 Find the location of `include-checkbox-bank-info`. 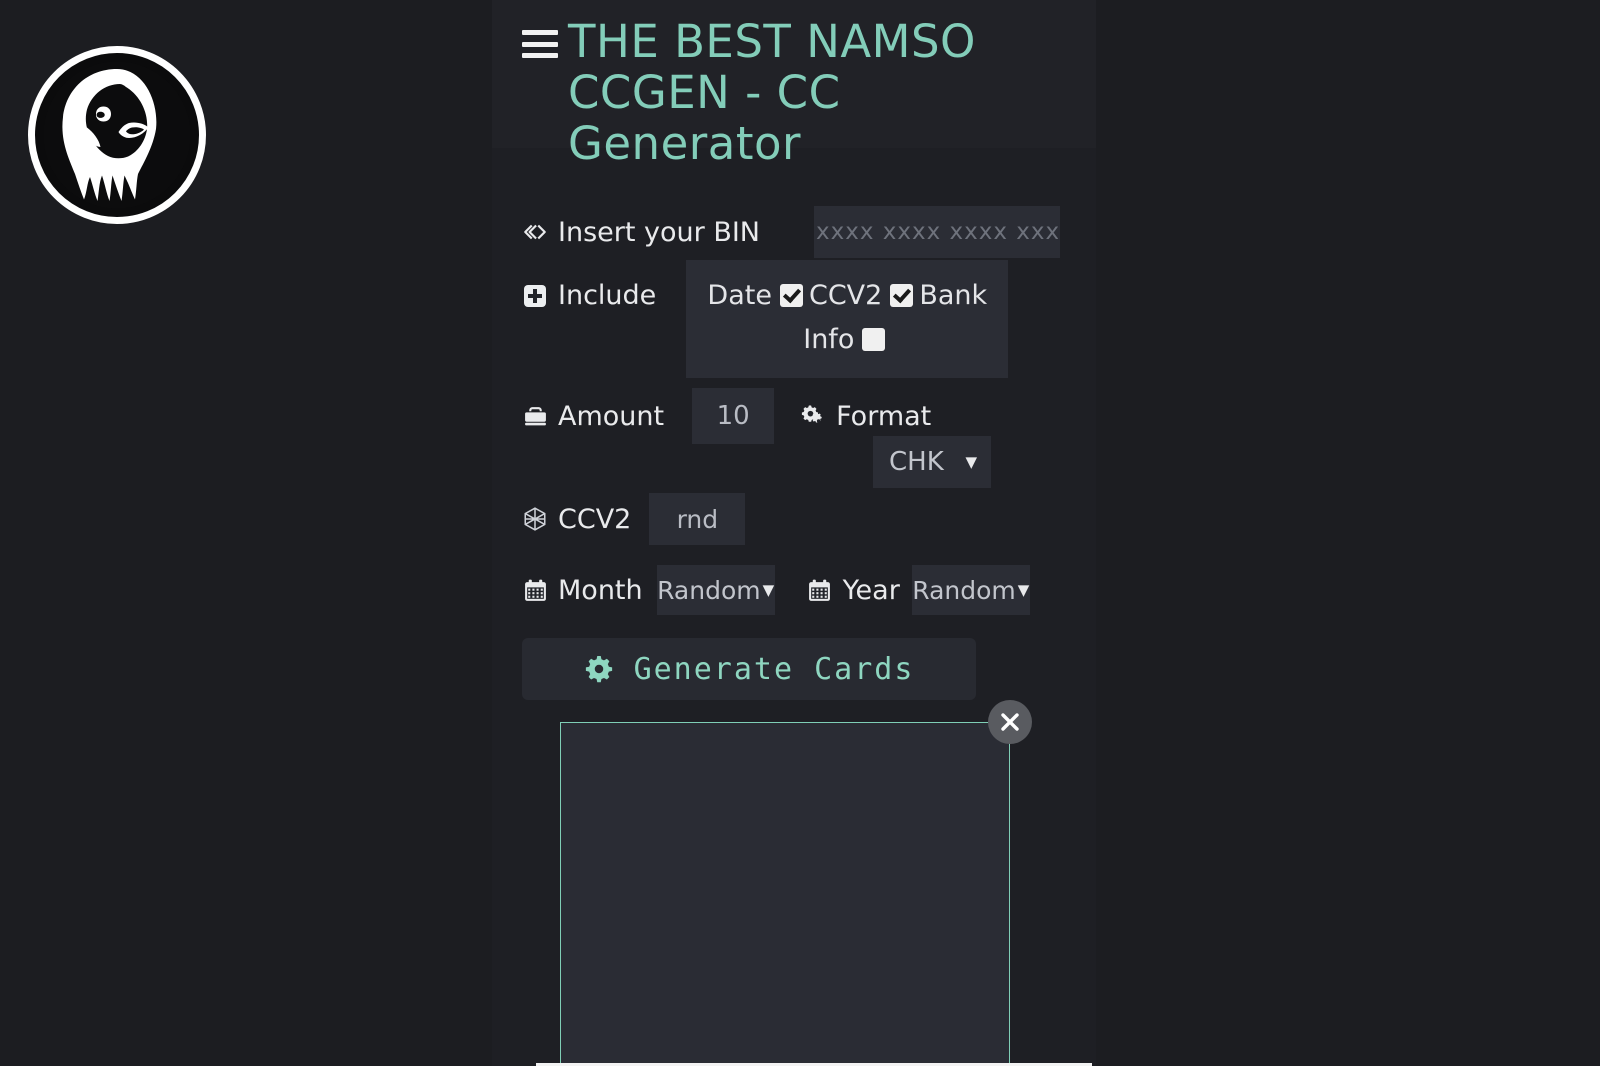

include-checkbox-bank-info is located at coordinates (874, 339).